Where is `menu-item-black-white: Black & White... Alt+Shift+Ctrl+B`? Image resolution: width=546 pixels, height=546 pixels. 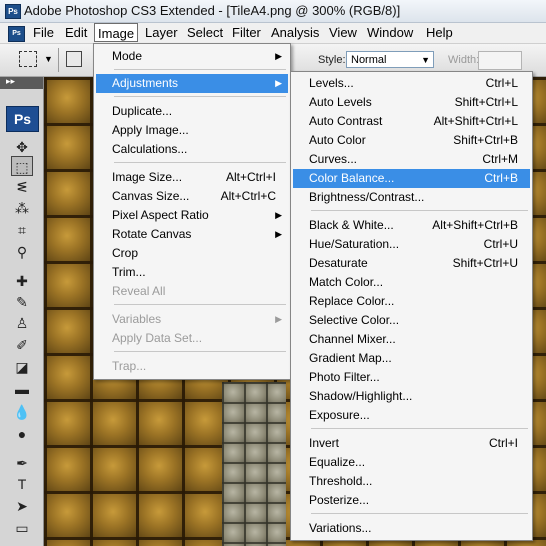 menu-item-black-white: Black & White... Alt+Shift+Ctrl+B is located at coordinates (411, 225).